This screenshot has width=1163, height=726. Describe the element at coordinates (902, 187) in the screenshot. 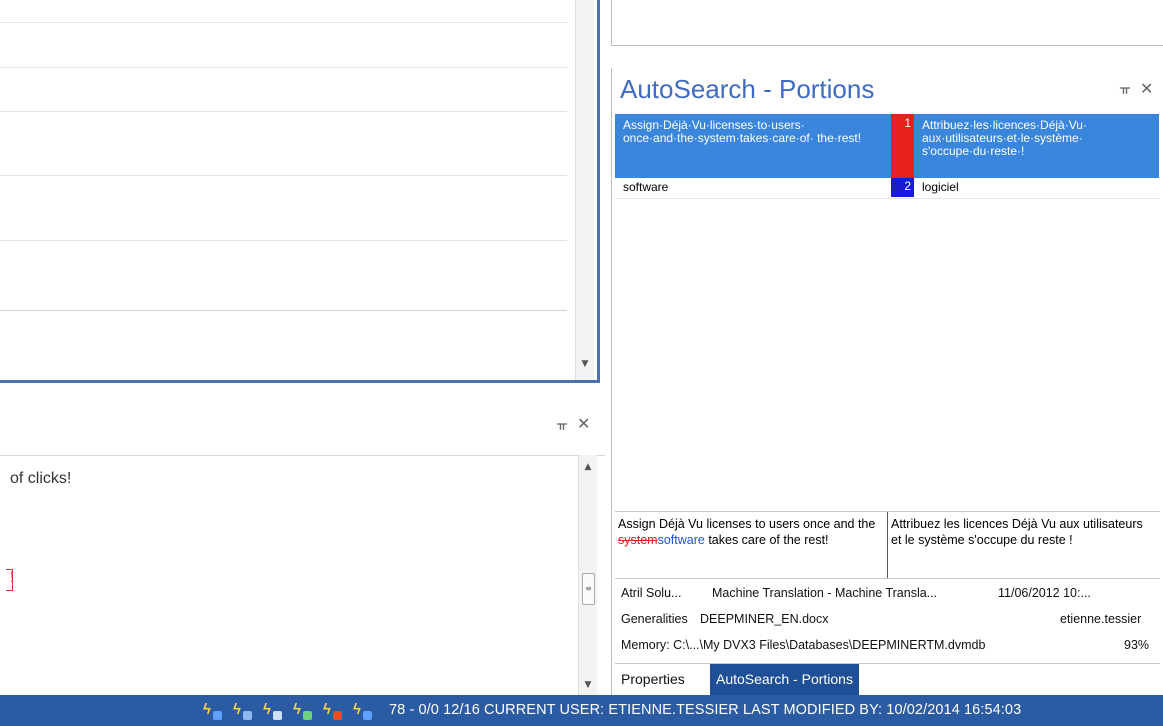

I see `result-number: 2` at that location.